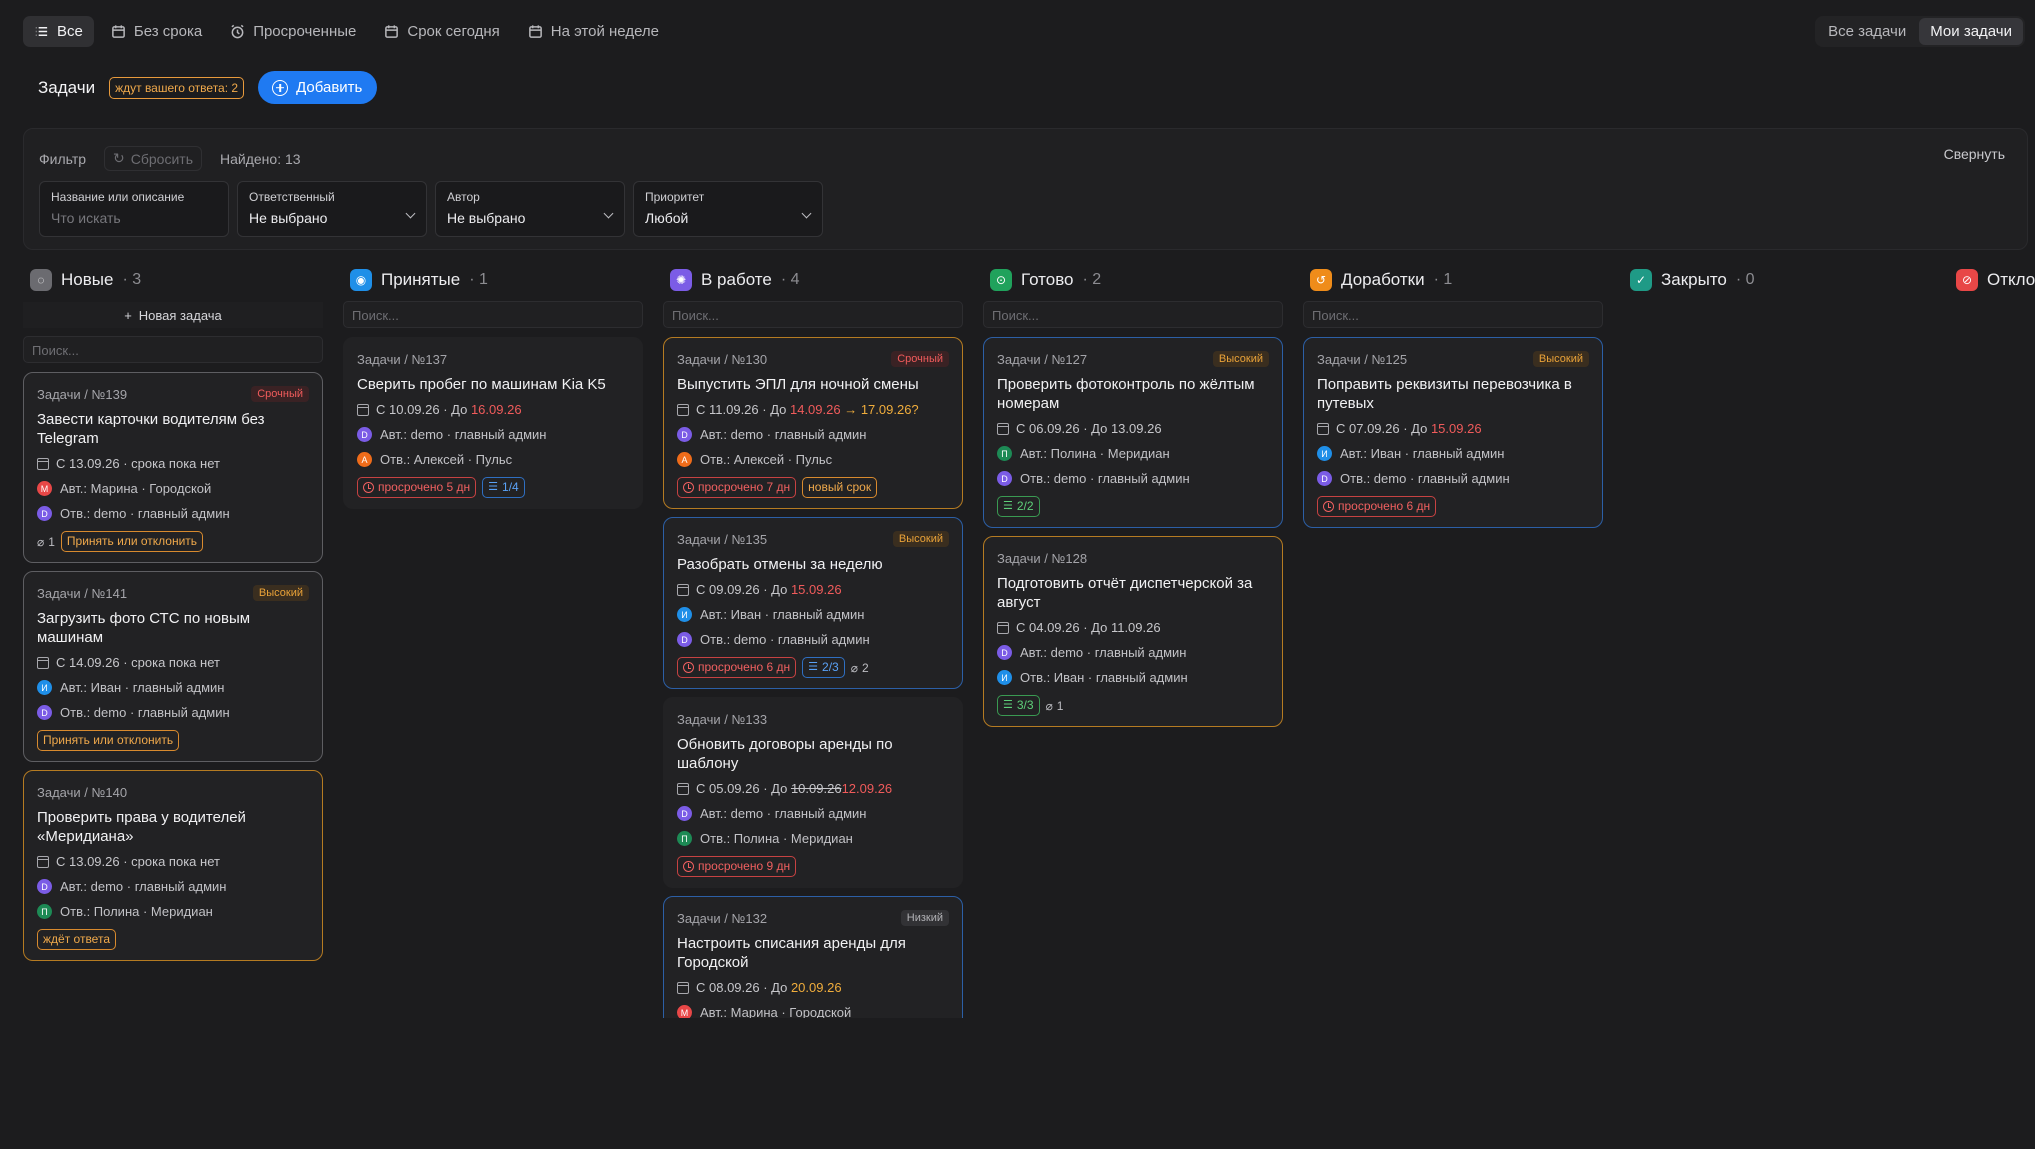 The width and height of the screenshot is (2035, 1149). What do you see at coordinates (840, 487) in the screenshot?
I see `new-deadline-badge: новый срок` at bounding box center [840, 487].